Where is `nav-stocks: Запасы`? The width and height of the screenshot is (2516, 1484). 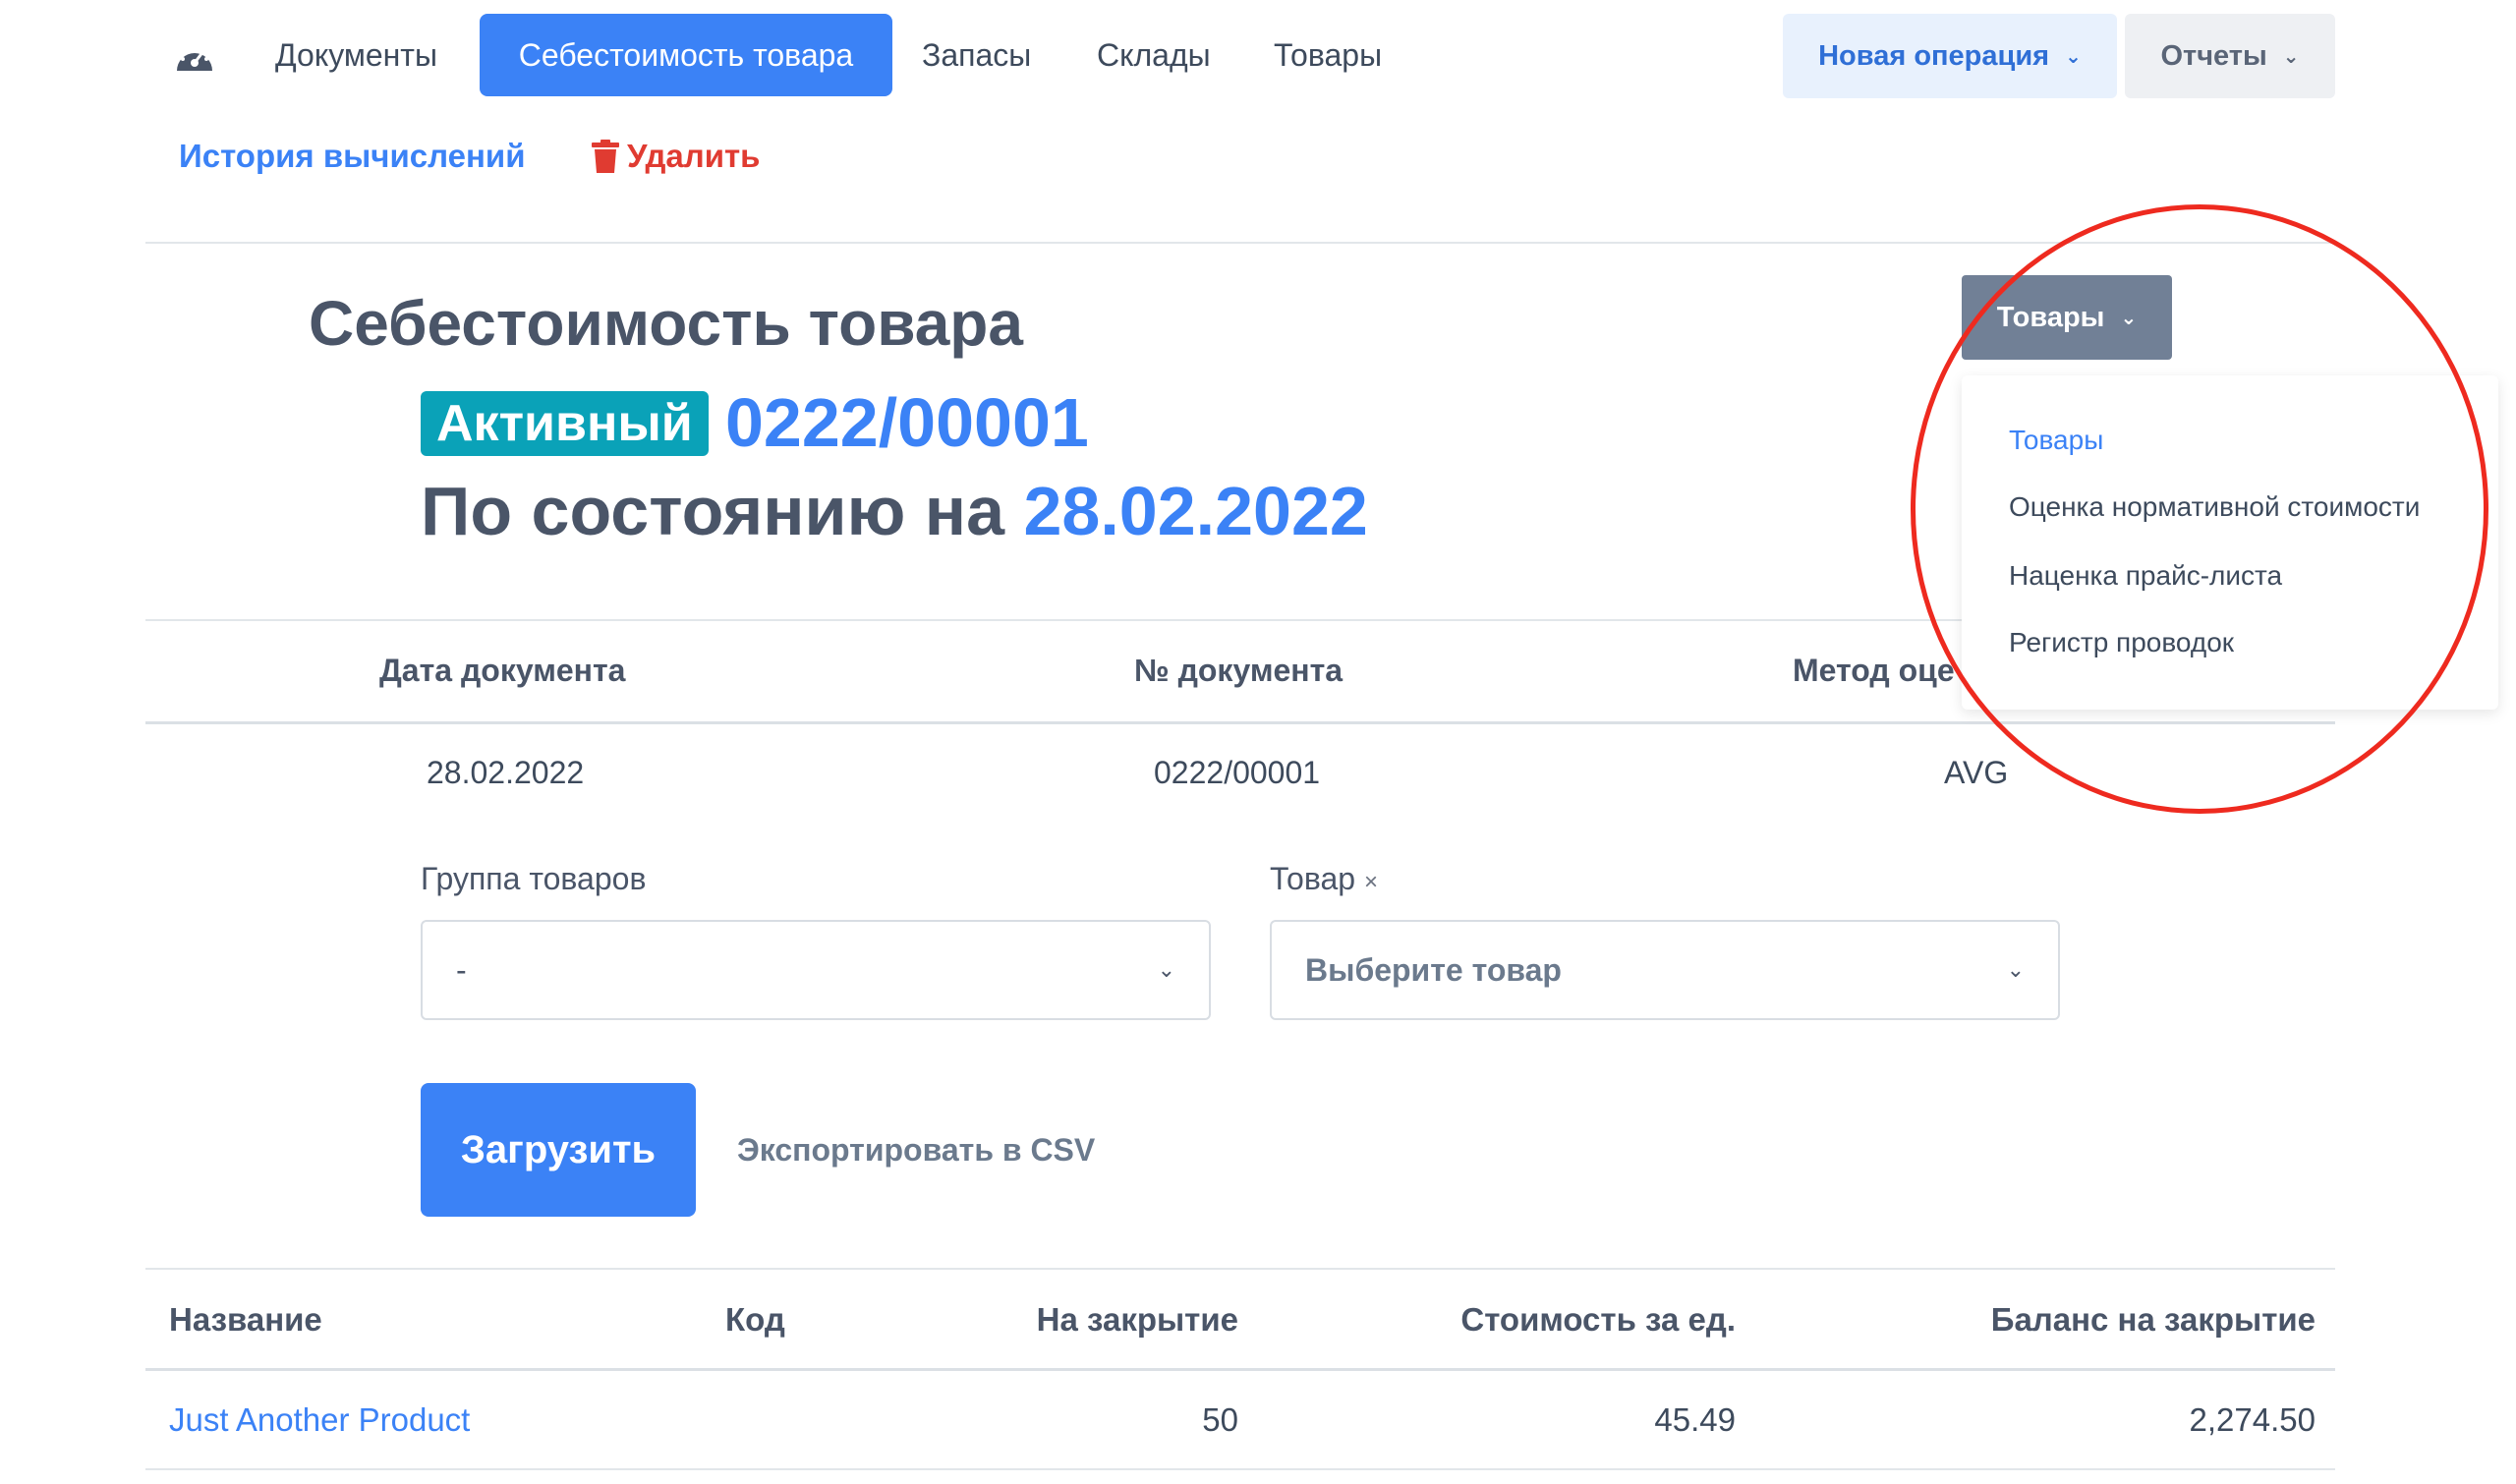 nav-stocks: Запасы is located at coordinates (976, 55).